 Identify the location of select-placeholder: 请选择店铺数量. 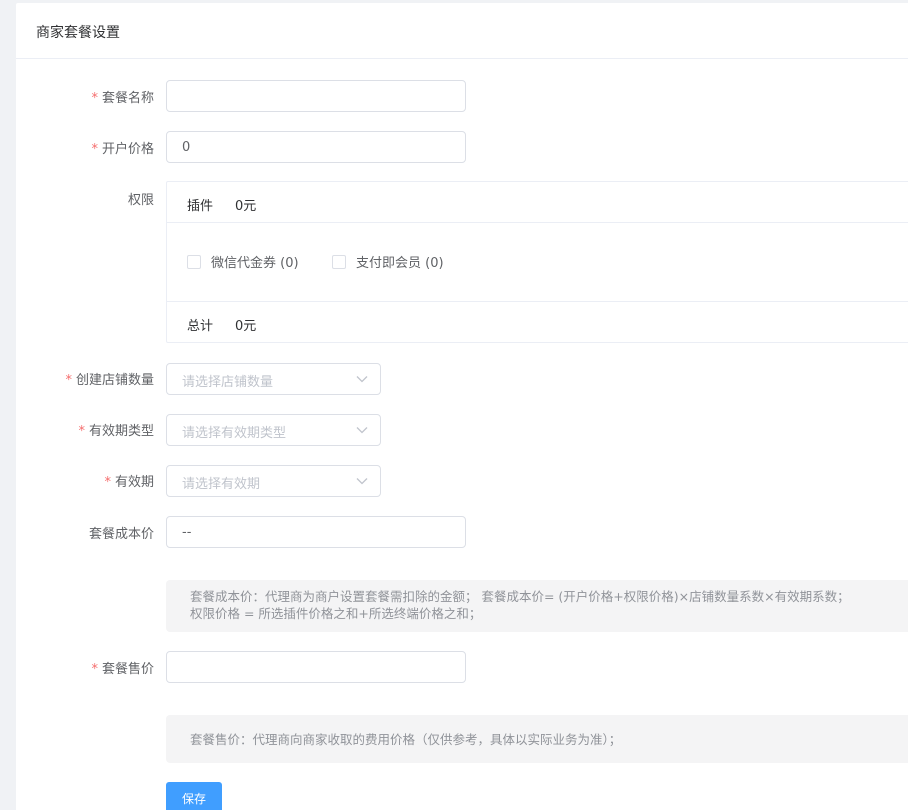
(228, 382).